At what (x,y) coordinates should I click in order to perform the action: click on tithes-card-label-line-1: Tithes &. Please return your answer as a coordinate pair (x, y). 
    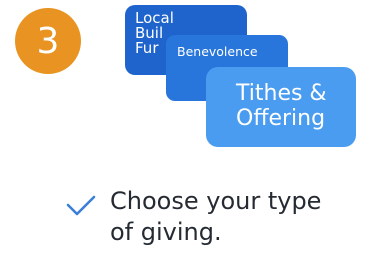
    Looking at the image, I should click on (281, 93).